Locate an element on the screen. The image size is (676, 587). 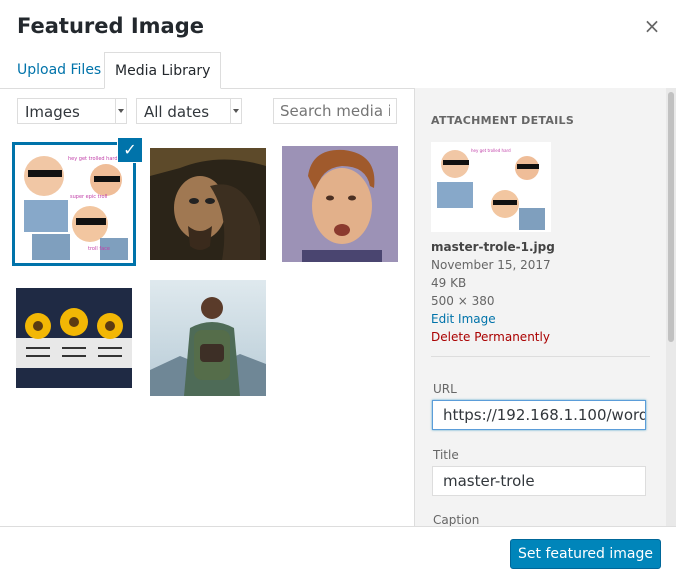
tab-upload-files: Upload Files is located at coordinates (59, 70).